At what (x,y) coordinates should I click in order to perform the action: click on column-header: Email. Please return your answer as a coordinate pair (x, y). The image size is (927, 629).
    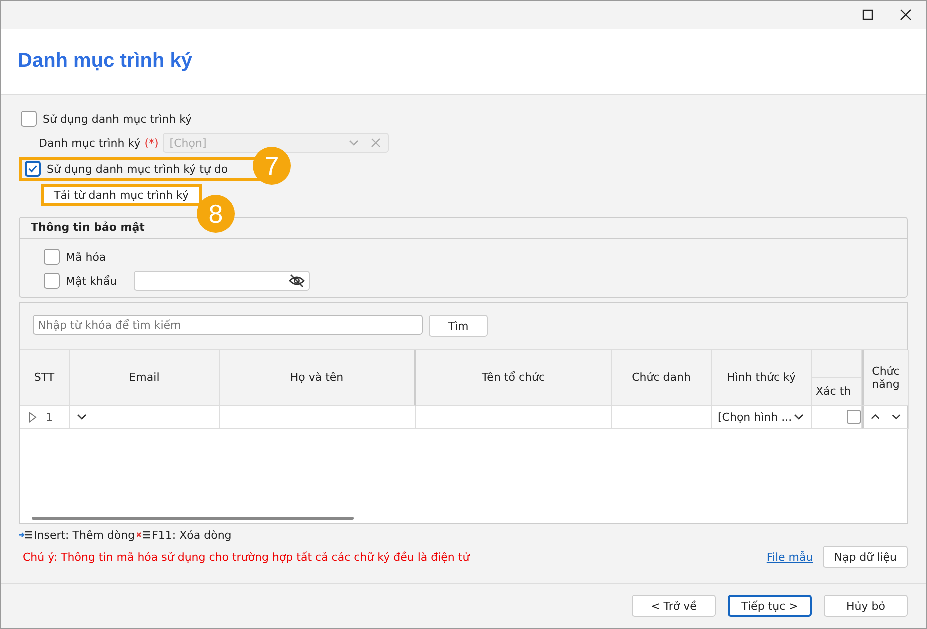
    Looking at the image, I should click on (145, 378).